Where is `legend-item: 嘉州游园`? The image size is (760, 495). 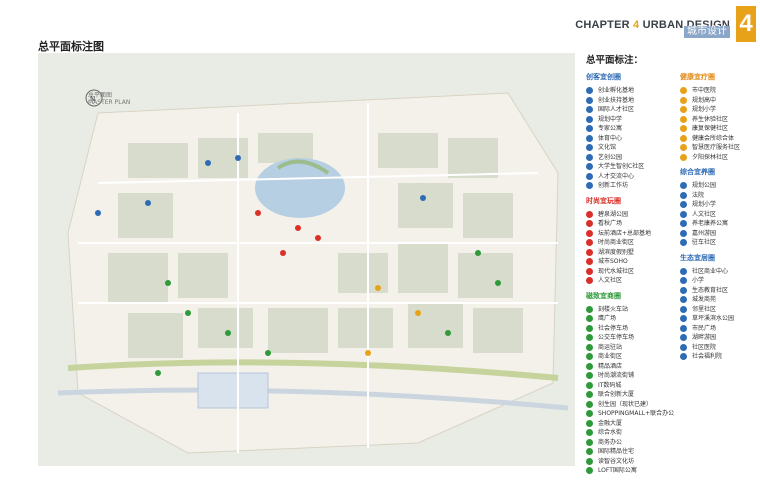
legend-item: 嘉州游园 is located at coordinates (710, 234).